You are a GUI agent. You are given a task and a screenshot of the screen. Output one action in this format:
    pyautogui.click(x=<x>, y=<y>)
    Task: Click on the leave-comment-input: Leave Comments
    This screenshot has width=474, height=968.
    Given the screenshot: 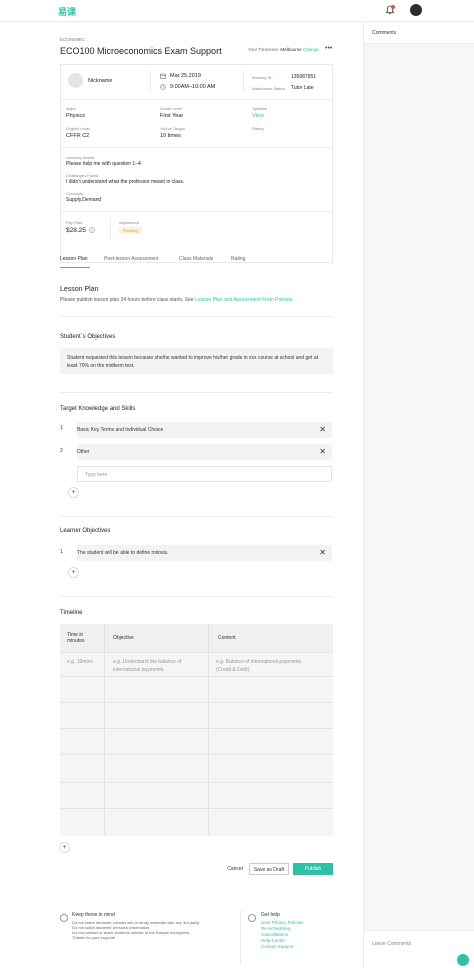 What is the action you would take?
    pyautogui.click(x=391, y=944)
    